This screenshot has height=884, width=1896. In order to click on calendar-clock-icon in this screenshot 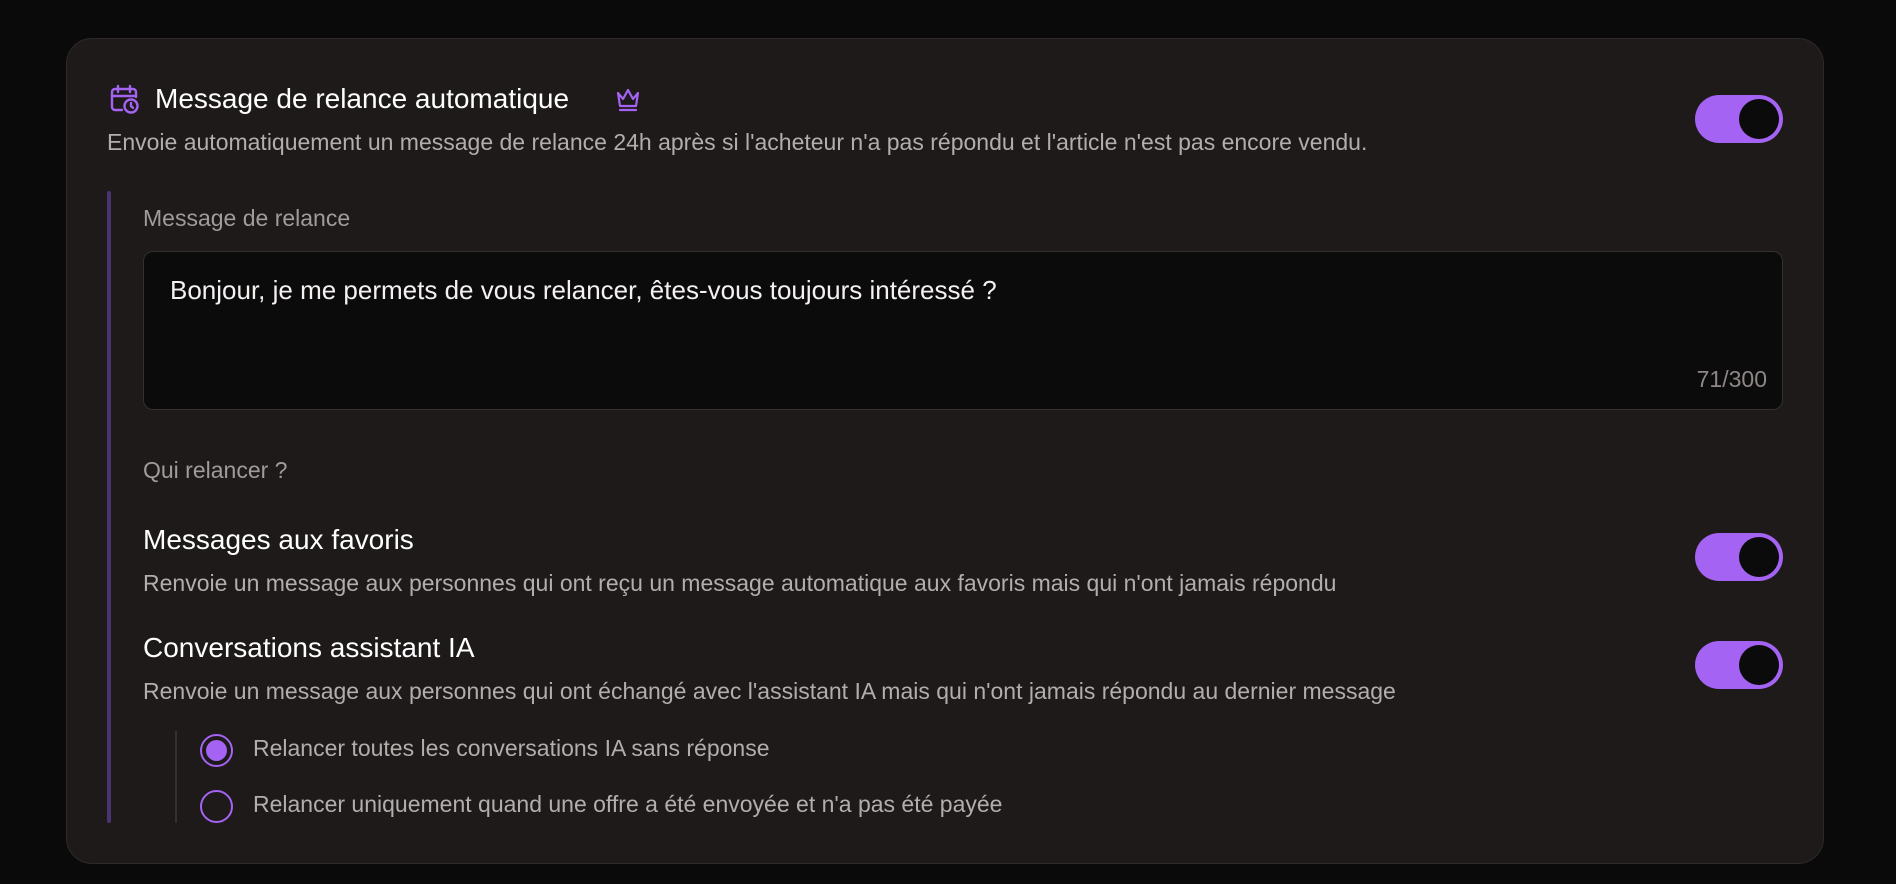, I will do `click(124, 99)`.